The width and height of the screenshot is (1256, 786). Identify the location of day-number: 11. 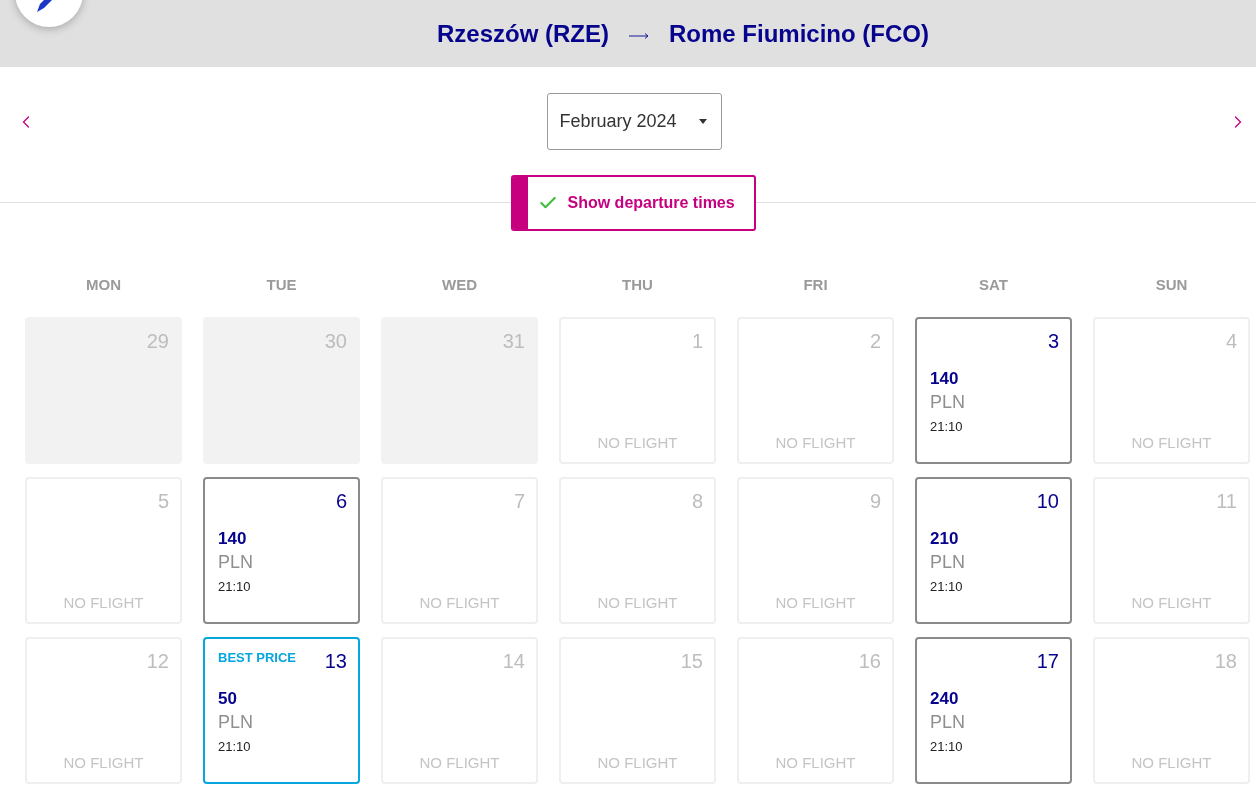
(1226, 501).